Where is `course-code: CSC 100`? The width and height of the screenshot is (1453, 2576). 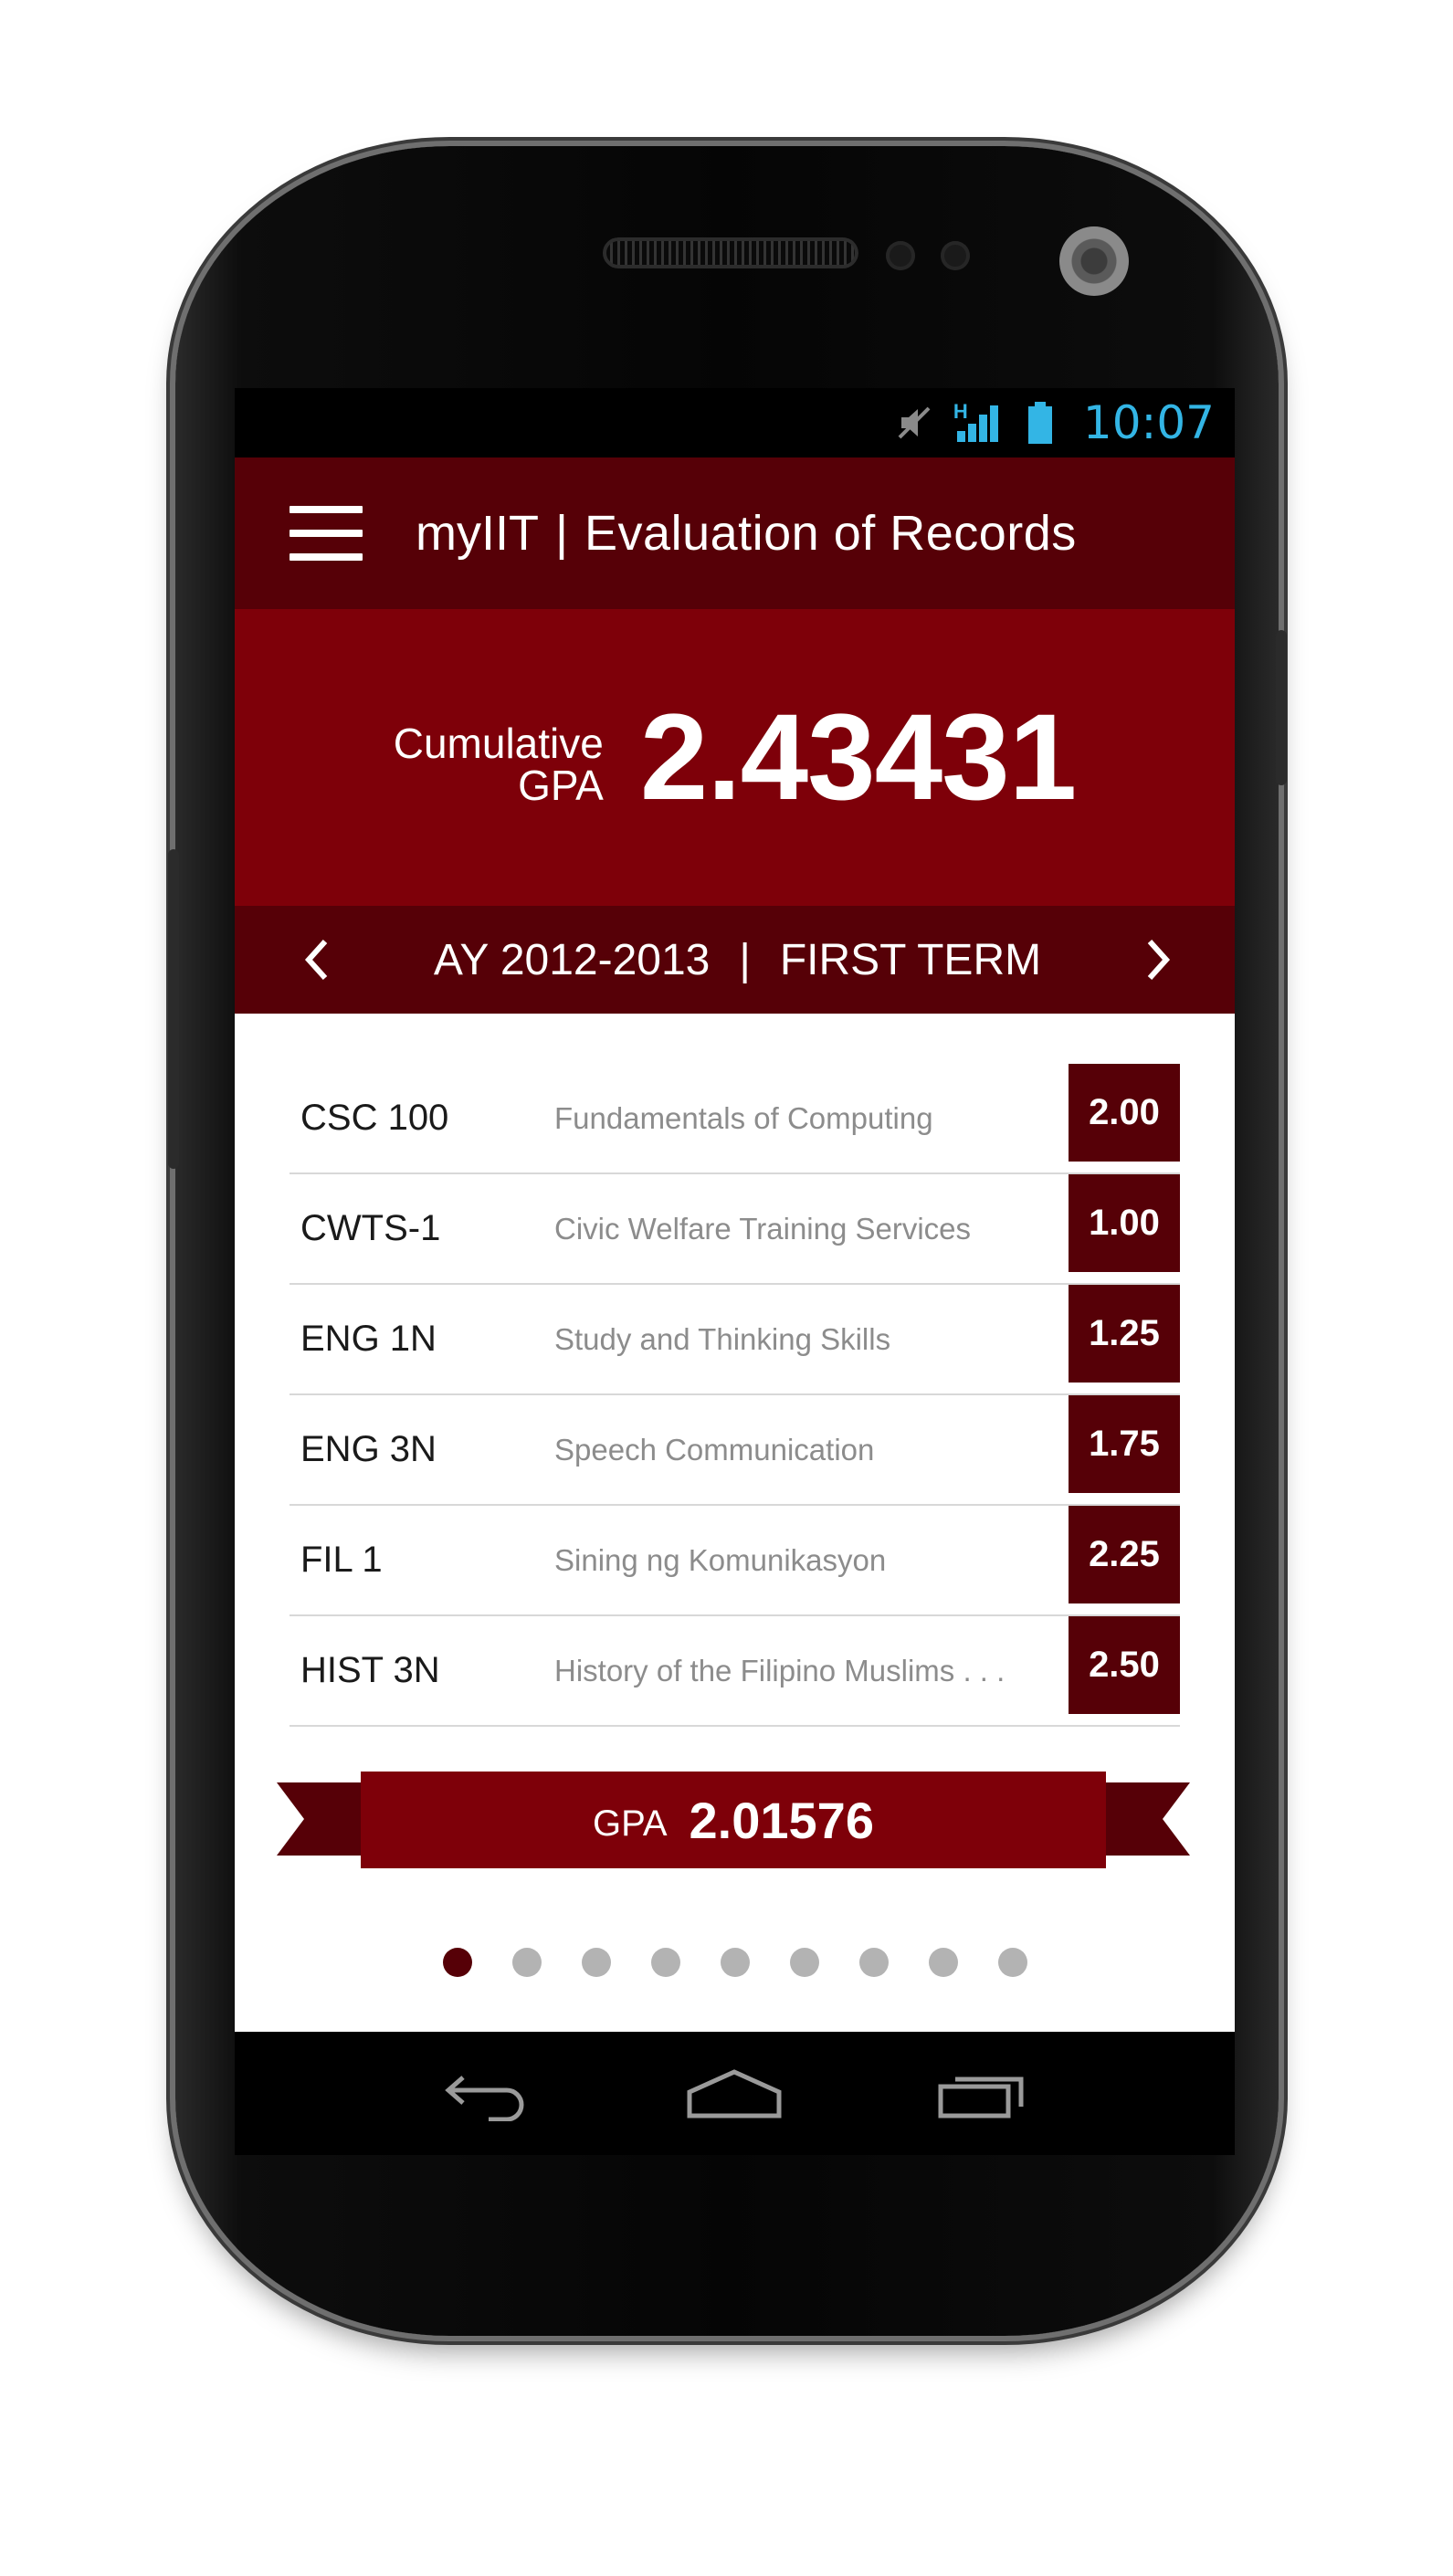 course-code: CSC 100 is located at coordinates (375, 1118).